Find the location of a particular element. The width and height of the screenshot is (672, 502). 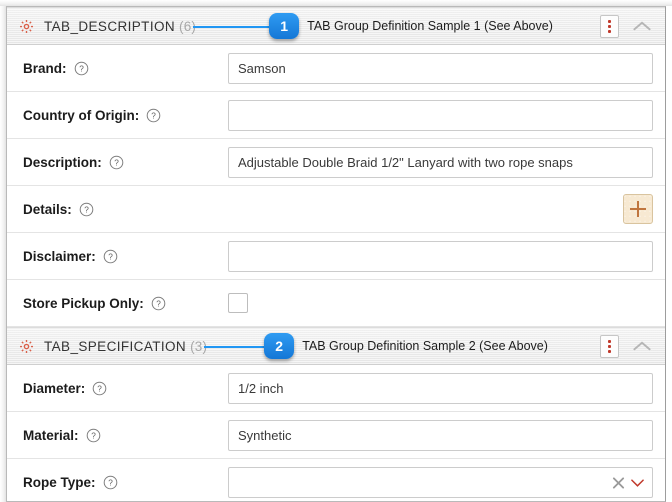

rope-type-input is located at coordinates (440, 482).